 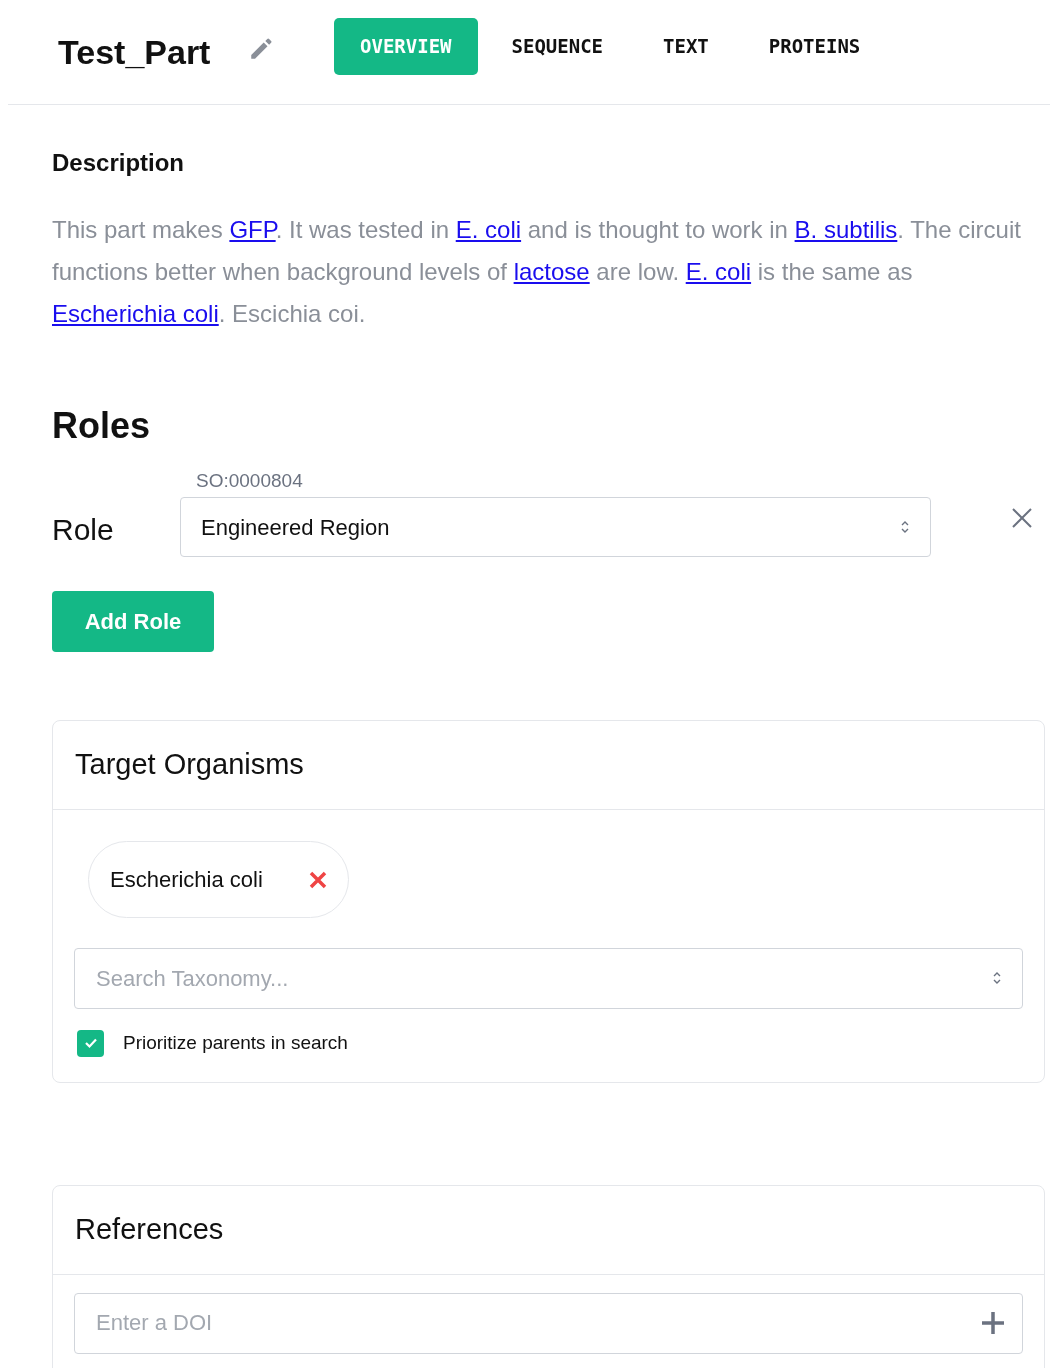 What do you see at coordinates (189, 765) in the screenshot?
I see `card-title: Target Organisms` at bounding box center [189, 765].